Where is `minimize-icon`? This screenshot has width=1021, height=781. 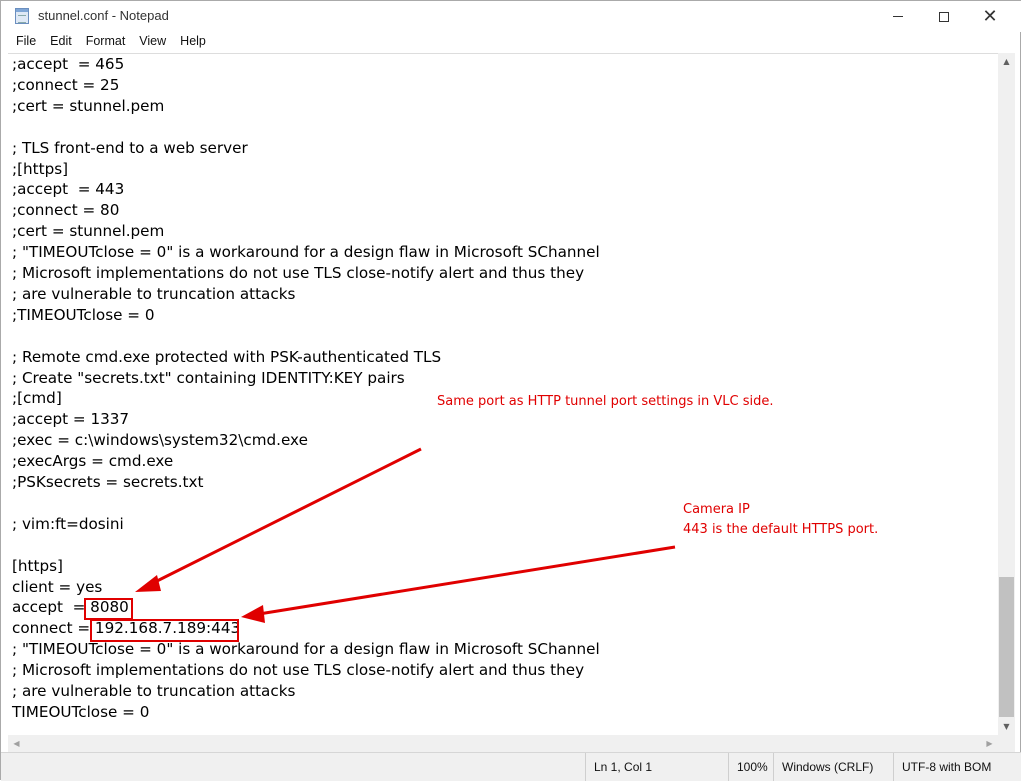
minimize-icon is located at coordinates (898, 16).